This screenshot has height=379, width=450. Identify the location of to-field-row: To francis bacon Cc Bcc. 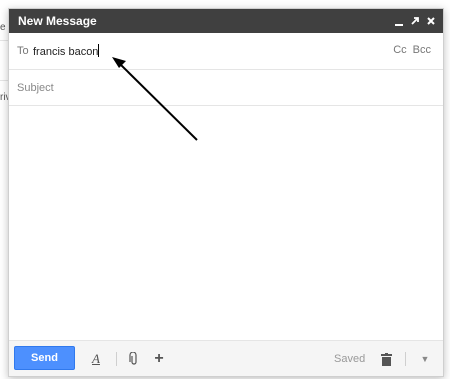
(226, 51).